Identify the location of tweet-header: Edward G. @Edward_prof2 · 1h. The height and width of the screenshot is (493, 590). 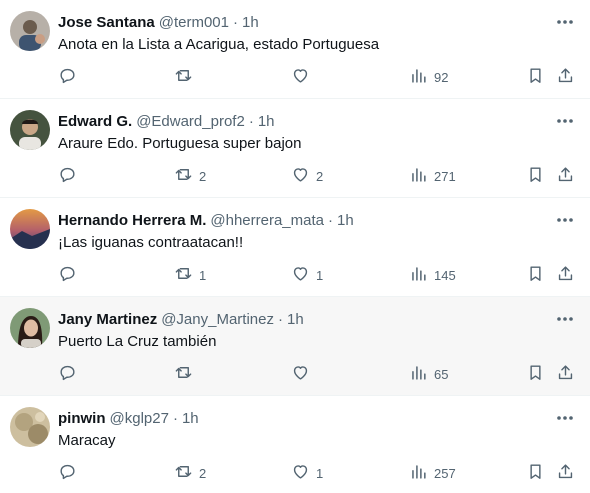
(166, 122).